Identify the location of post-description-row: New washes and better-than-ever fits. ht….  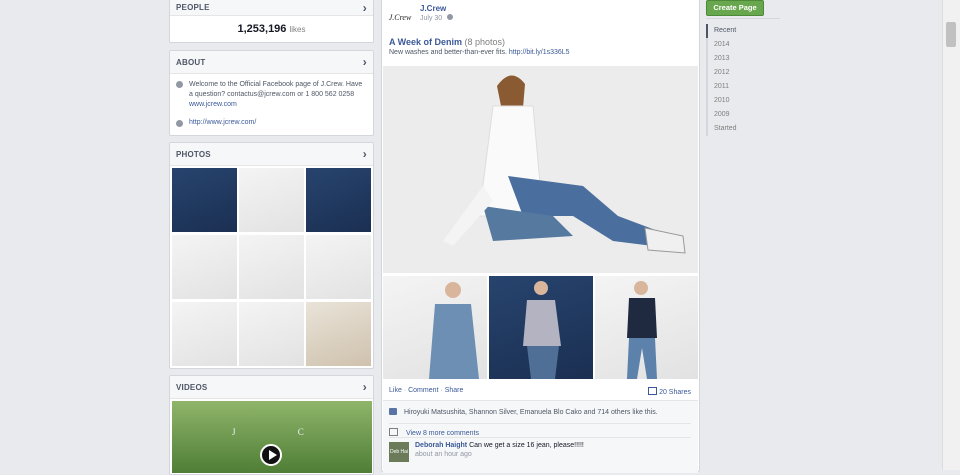
(479, 52).